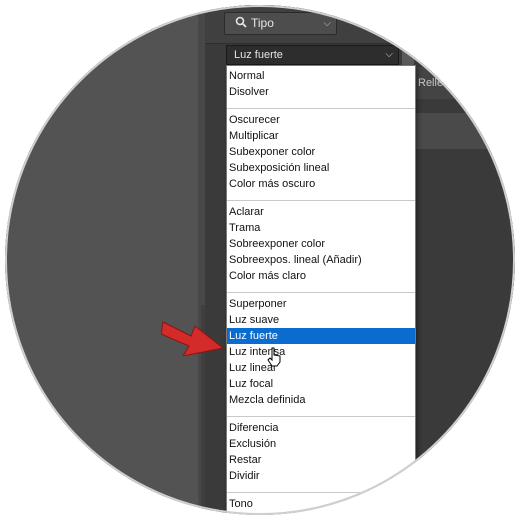 The width and height of the screenshot is (520, 520). What do you see at coordinates (193, 338) in the screenshot?
I see `red-arrow-icon` at bounding box center [193, 338].